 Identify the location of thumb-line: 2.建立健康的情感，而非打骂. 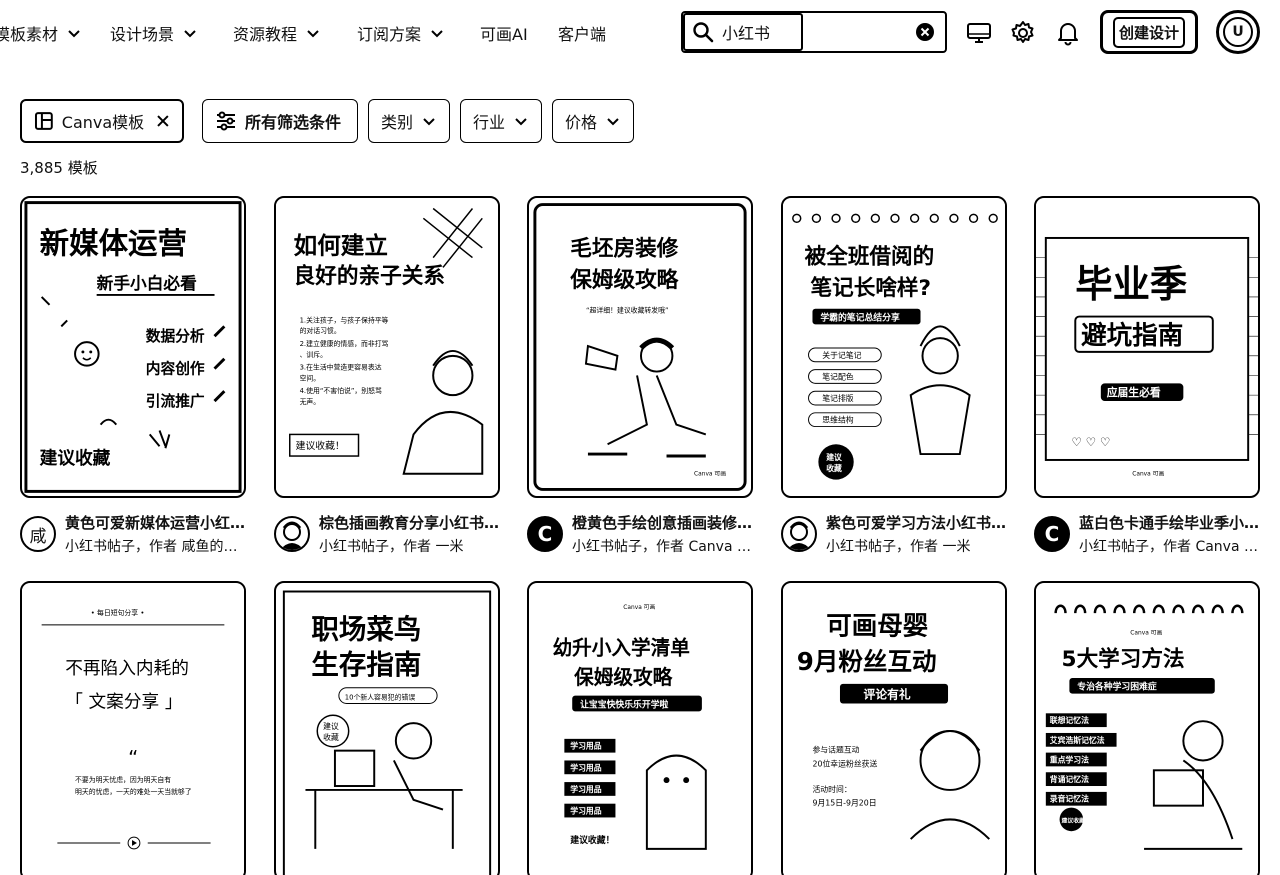
(344, 343).